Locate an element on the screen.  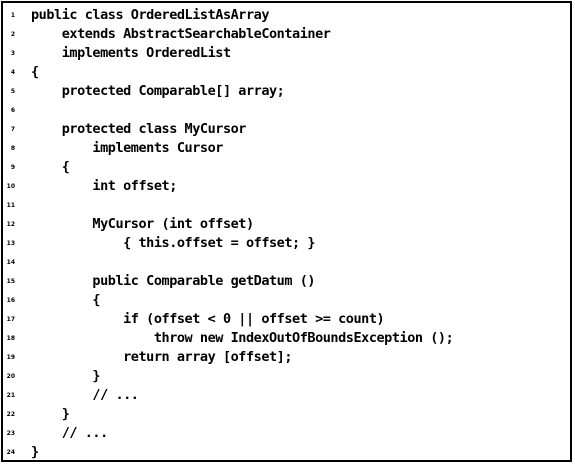
line-code: public class OrderedListAsArray is located at coordinates (150, 15).